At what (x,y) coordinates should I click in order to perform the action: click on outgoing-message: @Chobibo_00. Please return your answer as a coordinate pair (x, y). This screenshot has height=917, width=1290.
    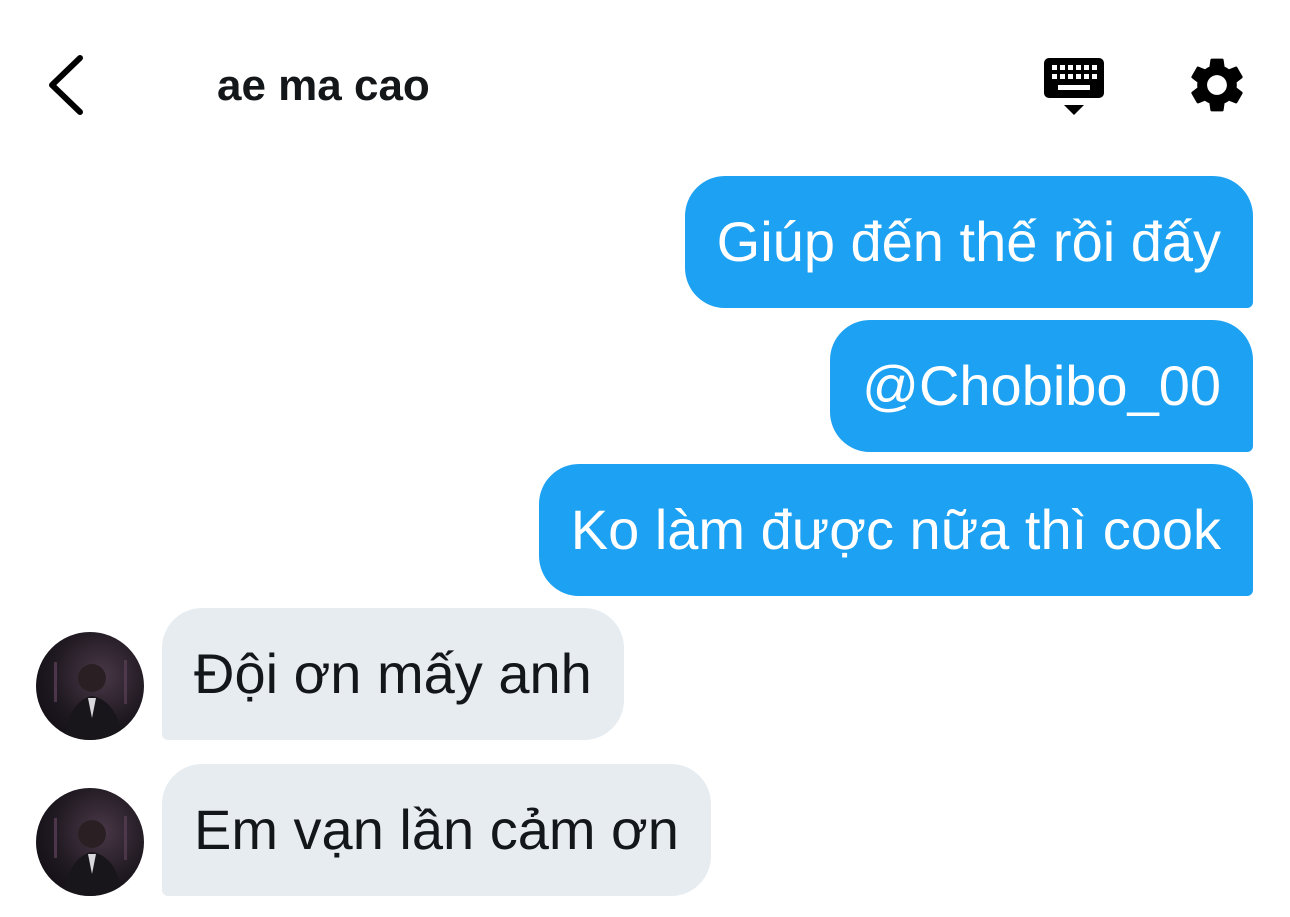
    Looking at the image, I should click on (1041, 386).